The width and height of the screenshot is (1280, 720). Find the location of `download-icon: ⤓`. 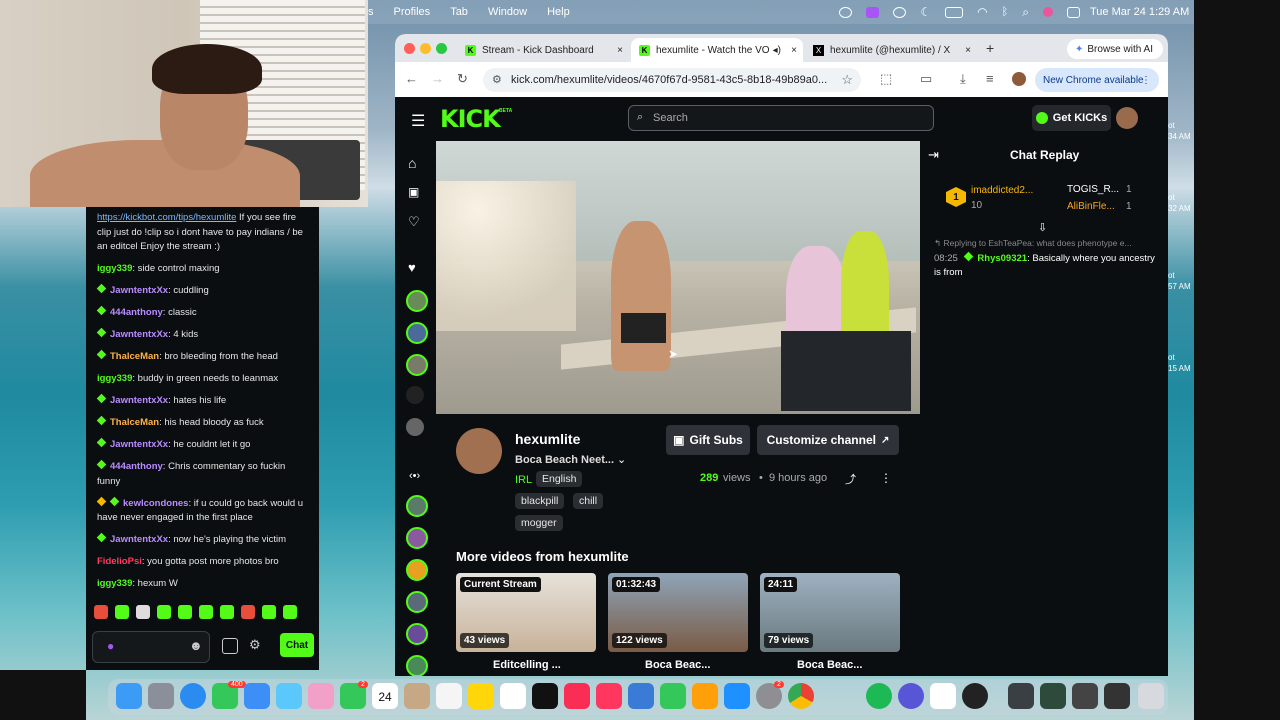

download-icon: ⤓ is located at coordinates (963, 79).